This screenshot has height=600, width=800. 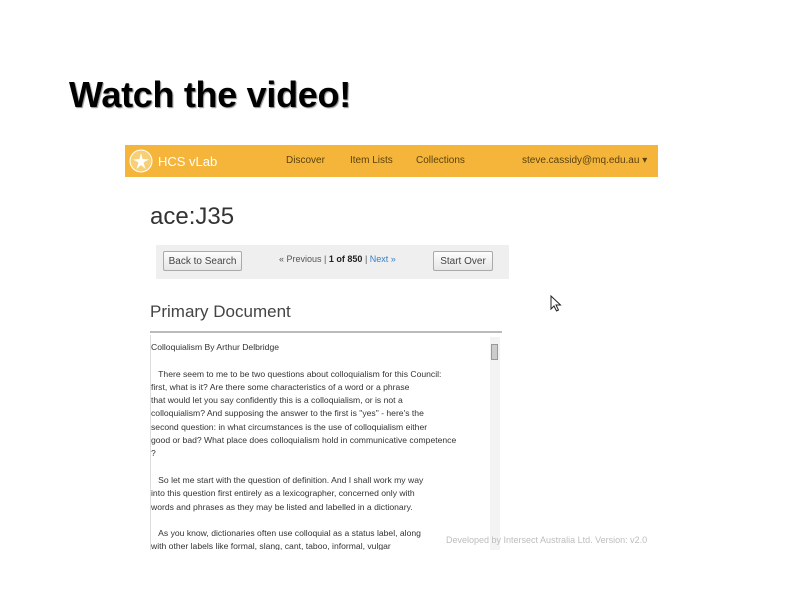 What do you see at coordinates (220, 311) in the screenshot?
I see `section-title: Primary Document` at bounding box center [220, 311].